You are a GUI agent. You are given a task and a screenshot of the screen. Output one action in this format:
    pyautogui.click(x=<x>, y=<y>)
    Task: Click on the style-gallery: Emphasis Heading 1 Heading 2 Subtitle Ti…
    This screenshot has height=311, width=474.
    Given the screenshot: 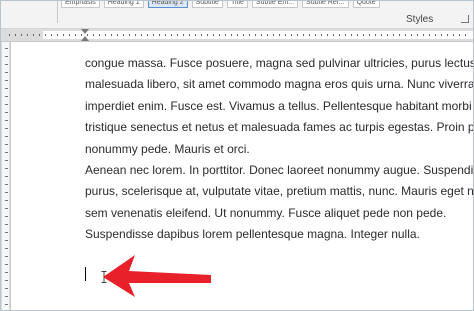 What is the action you would take?
    pyautogui.click(x=220, y=4)
    